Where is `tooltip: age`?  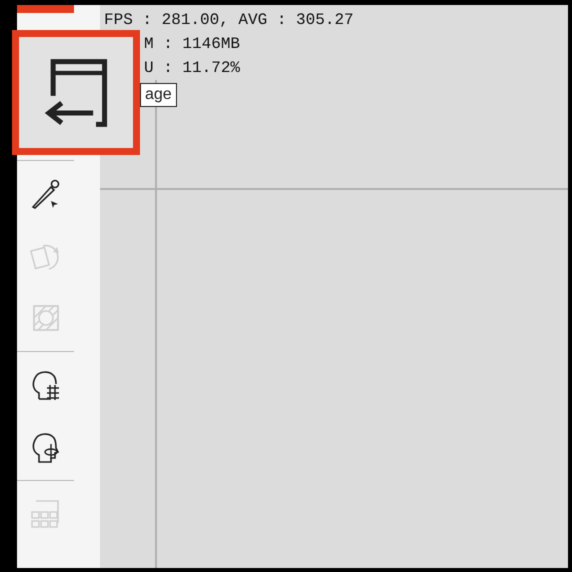 tooltip: age is located at coordinates (158, 95).